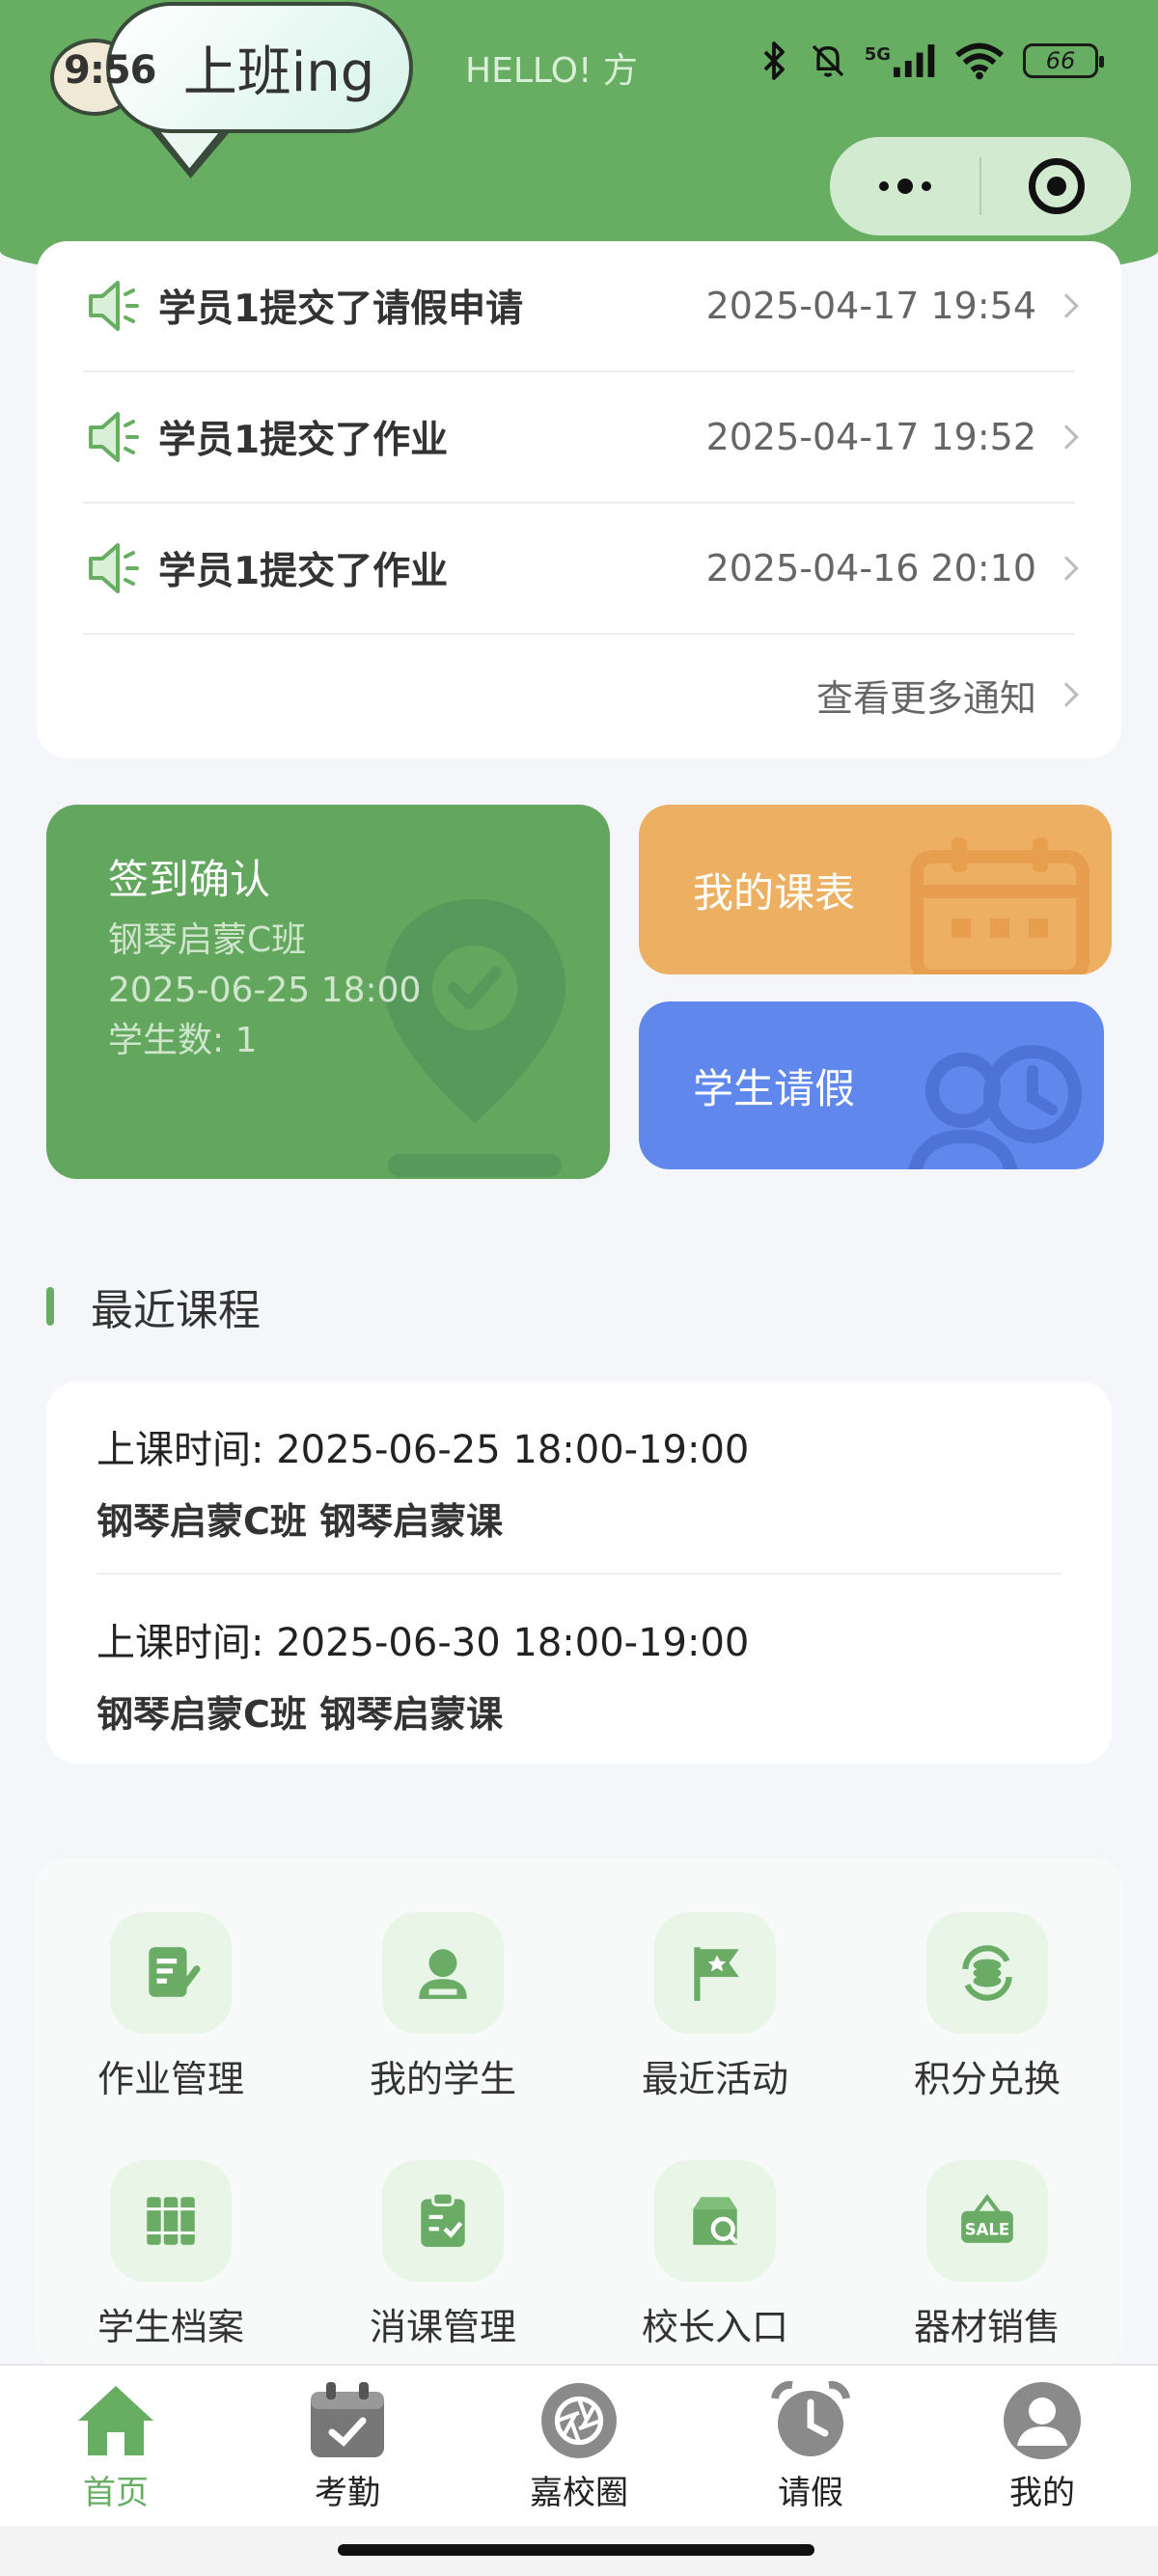 The image size is (1158, 2576). I want to click on schedule-label: 我的课表, so click(774, 892).